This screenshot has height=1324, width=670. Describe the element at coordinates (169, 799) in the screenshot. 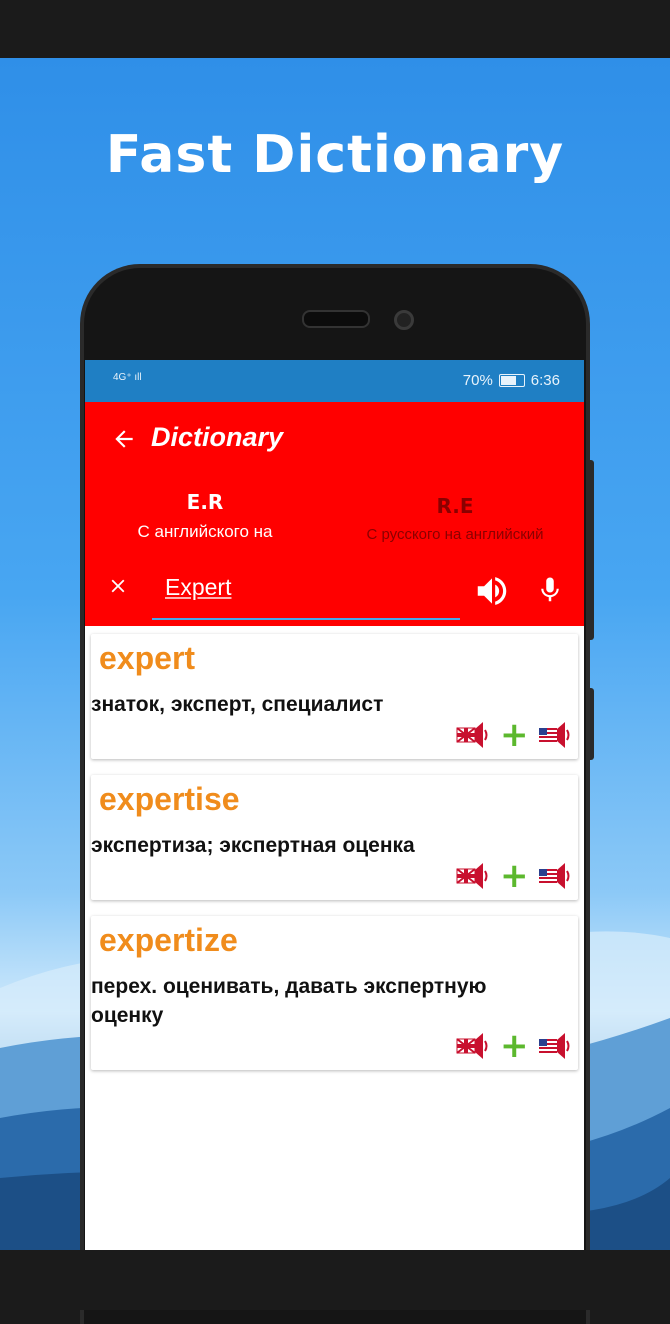

I see `result-word: expertise` at that location.